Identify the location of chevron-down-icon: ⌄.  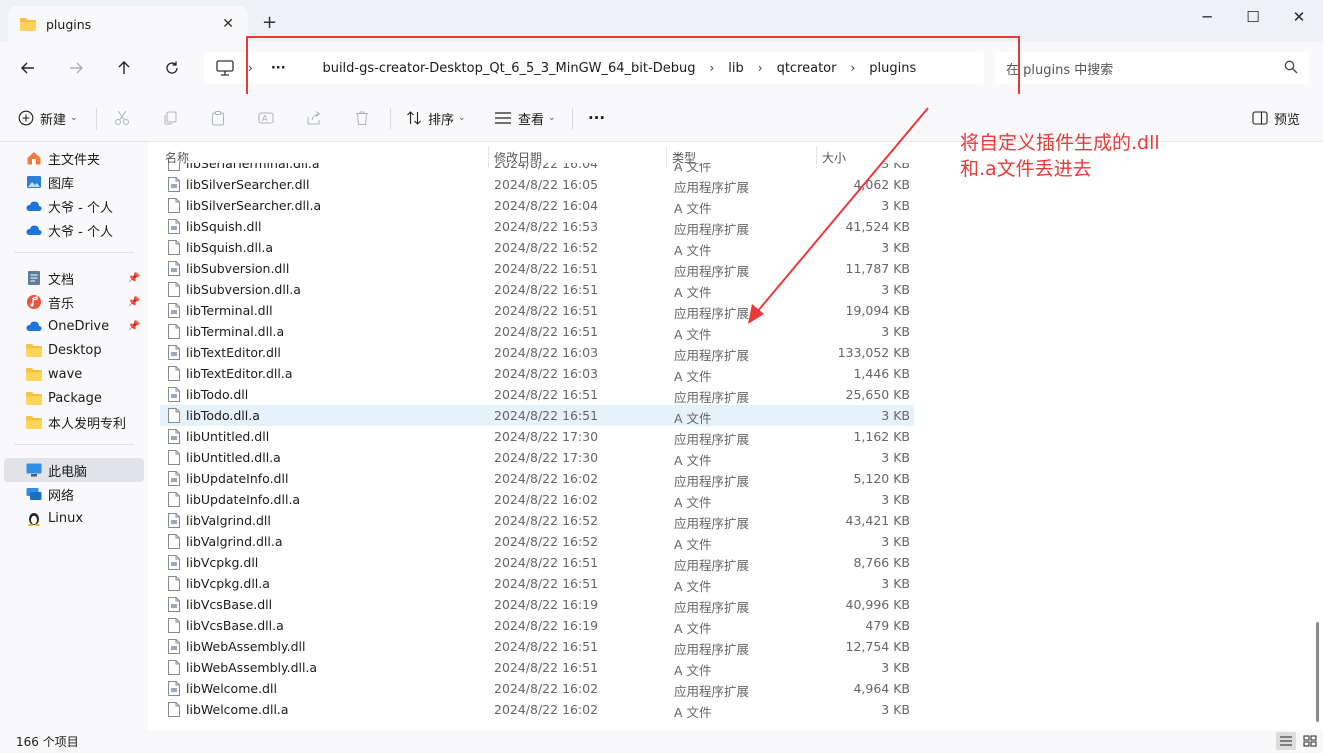
(462, 118).